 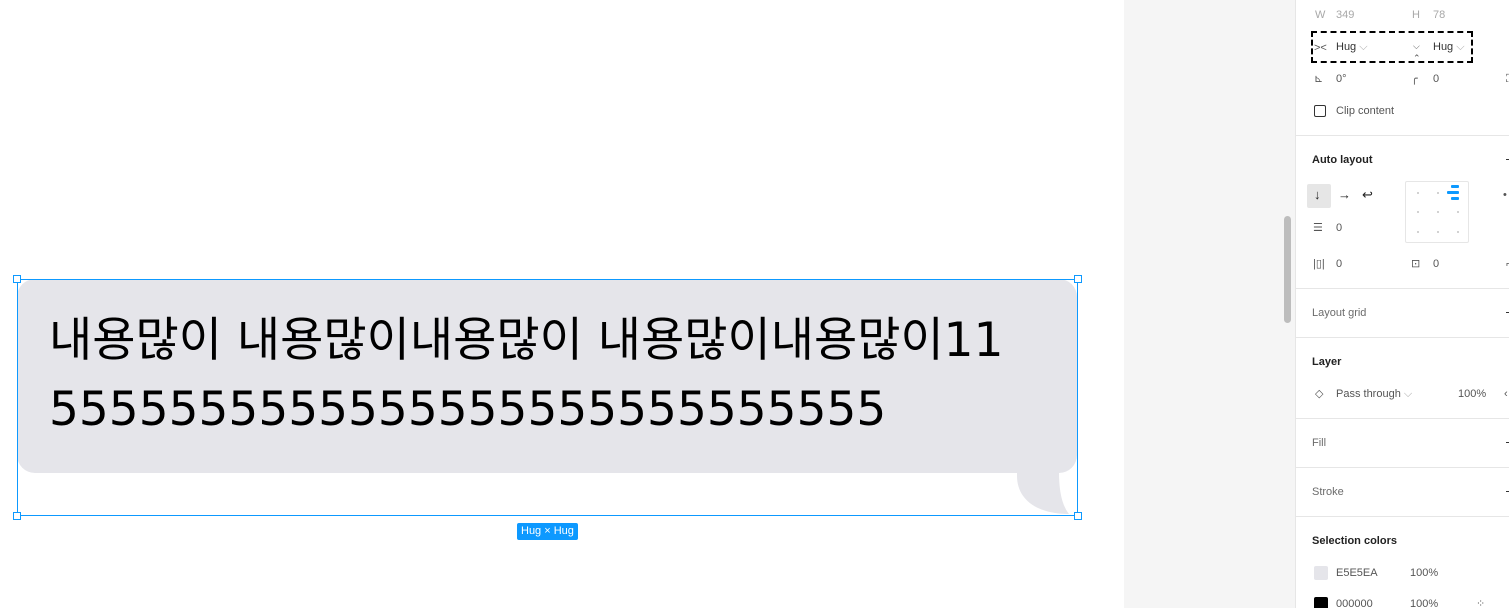 I want to click on height-mode-dropdown: Hug ⌵, so click(x=1449, y=47).